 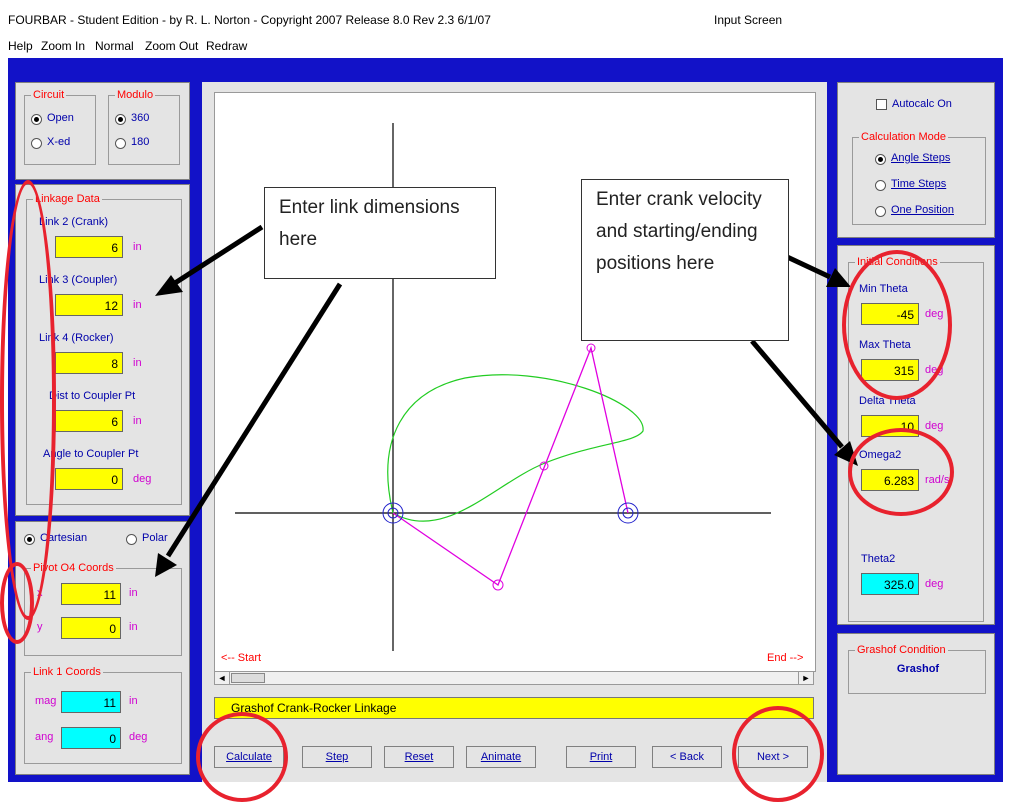 I want to click on highlight-calculate-oval, so click(x=242, y=757).